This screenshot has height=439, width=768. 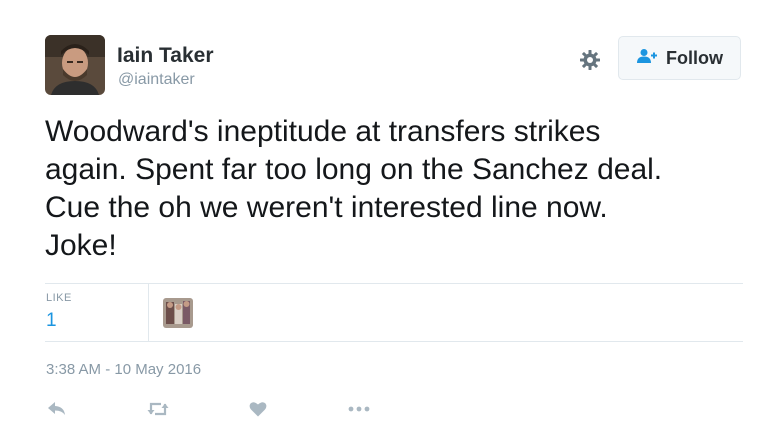 What do you see at coordinates (178, 313) in the screenshot?
I see `liker-avatar` at bounding box center [178, 313].